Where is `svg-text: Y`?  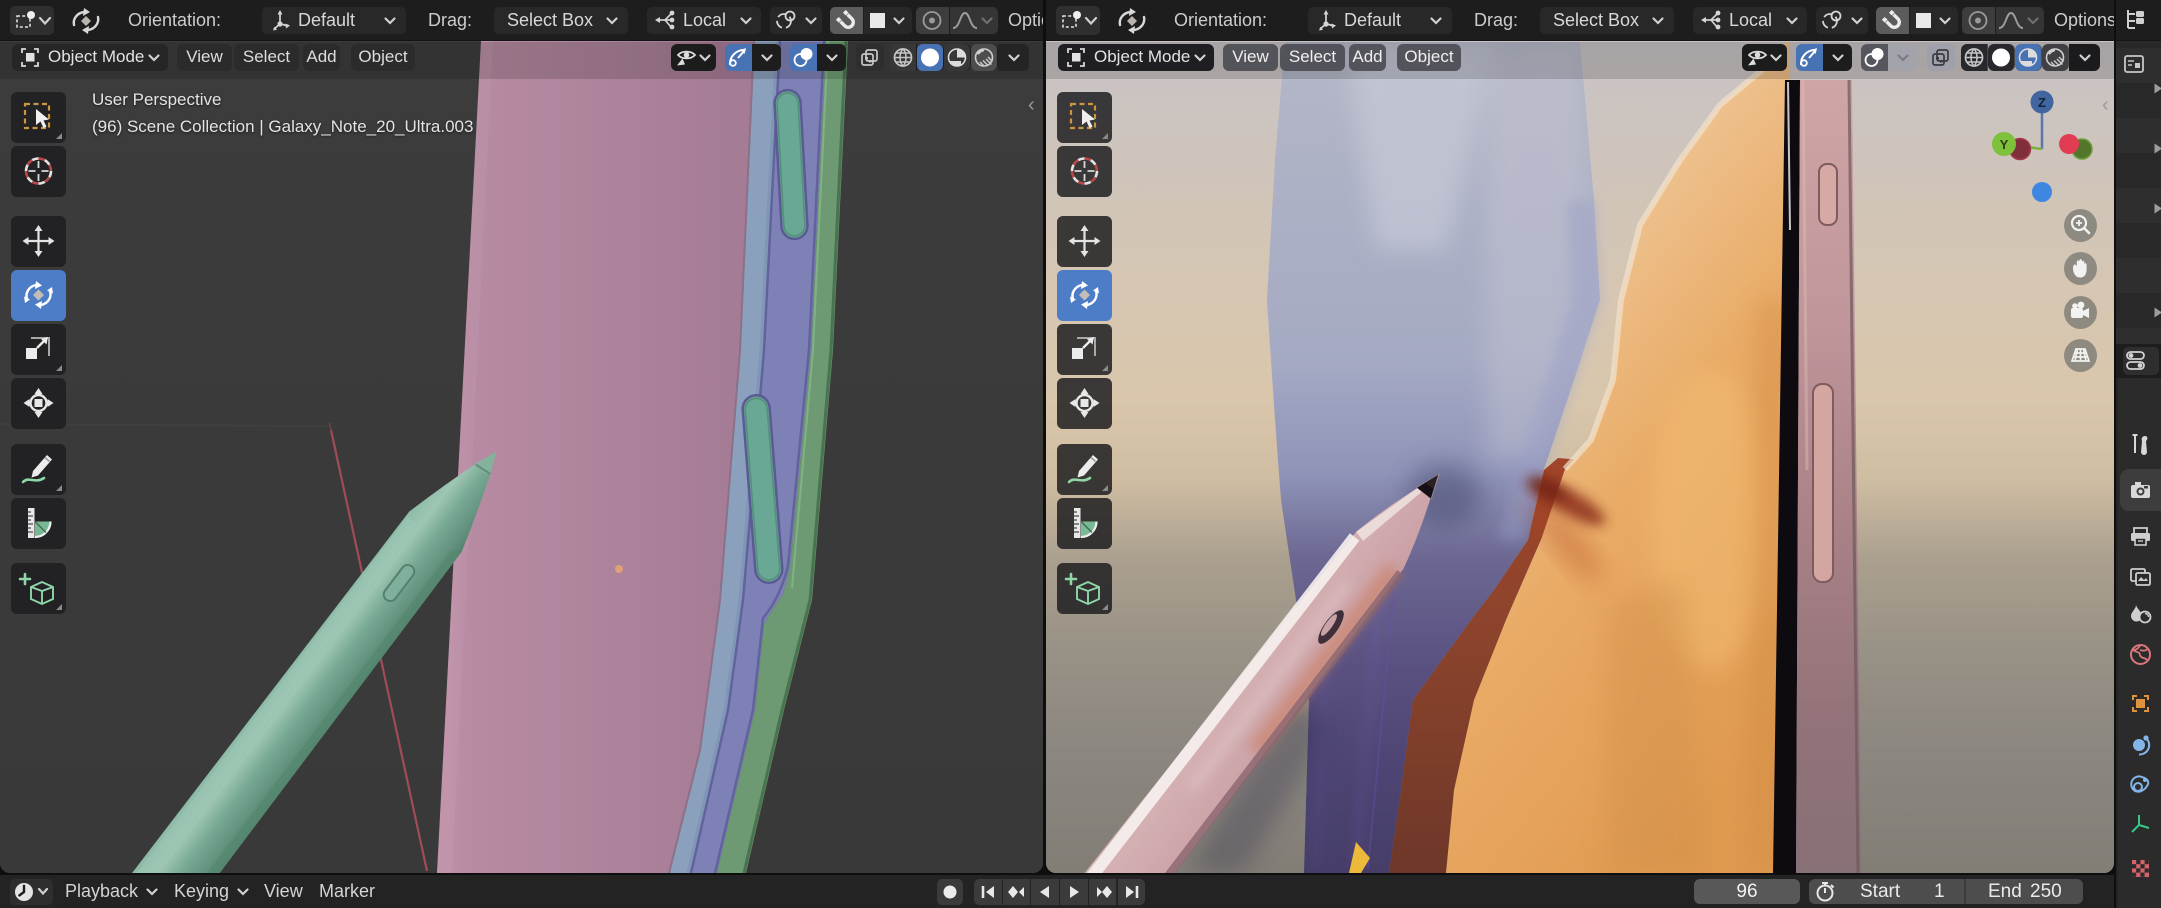
svg-text: Y is located at coordinates (2004, 144).